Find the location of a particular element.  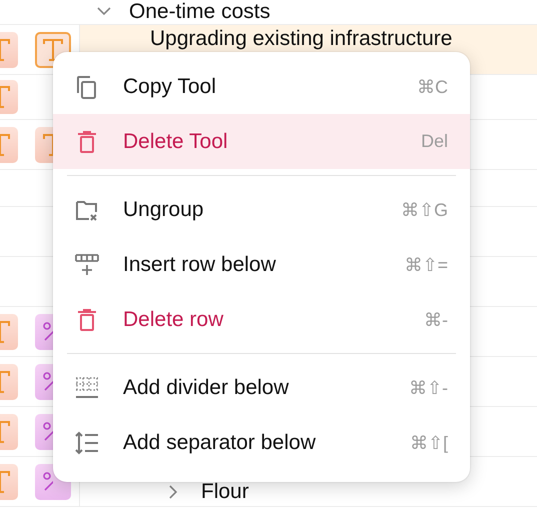

menu-item: Delete Tool Del is located at coordinates (261, 141).